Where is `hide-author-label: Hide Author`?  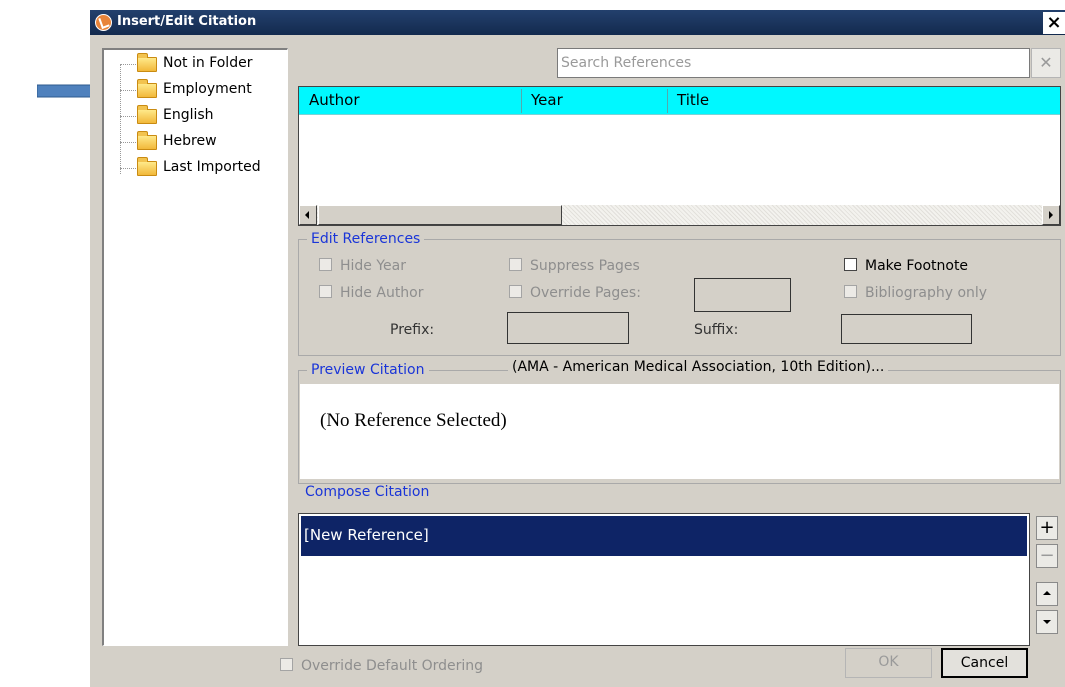
hide-author-label: Hide Author is located at coordinates (382, 293).